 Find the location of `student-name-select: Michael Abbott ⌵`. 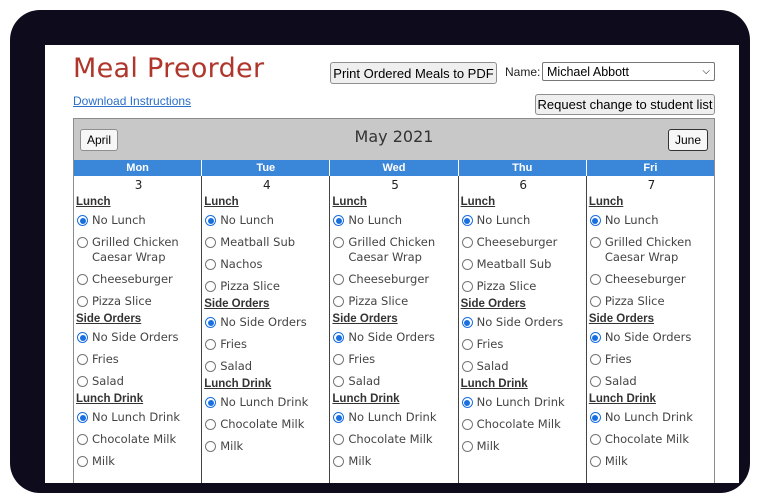

student-name-select: Michael Abbott ⌵ is located at coordinates (628, 71).